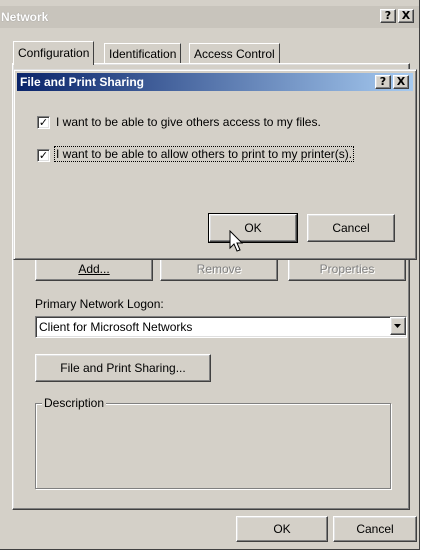 The width and height of the screenshot is (434, 552). What do you see at coordinates (236, 241) in the screenshot?
I see `mouse-cursor-icon` at bounding box center [236, 241].